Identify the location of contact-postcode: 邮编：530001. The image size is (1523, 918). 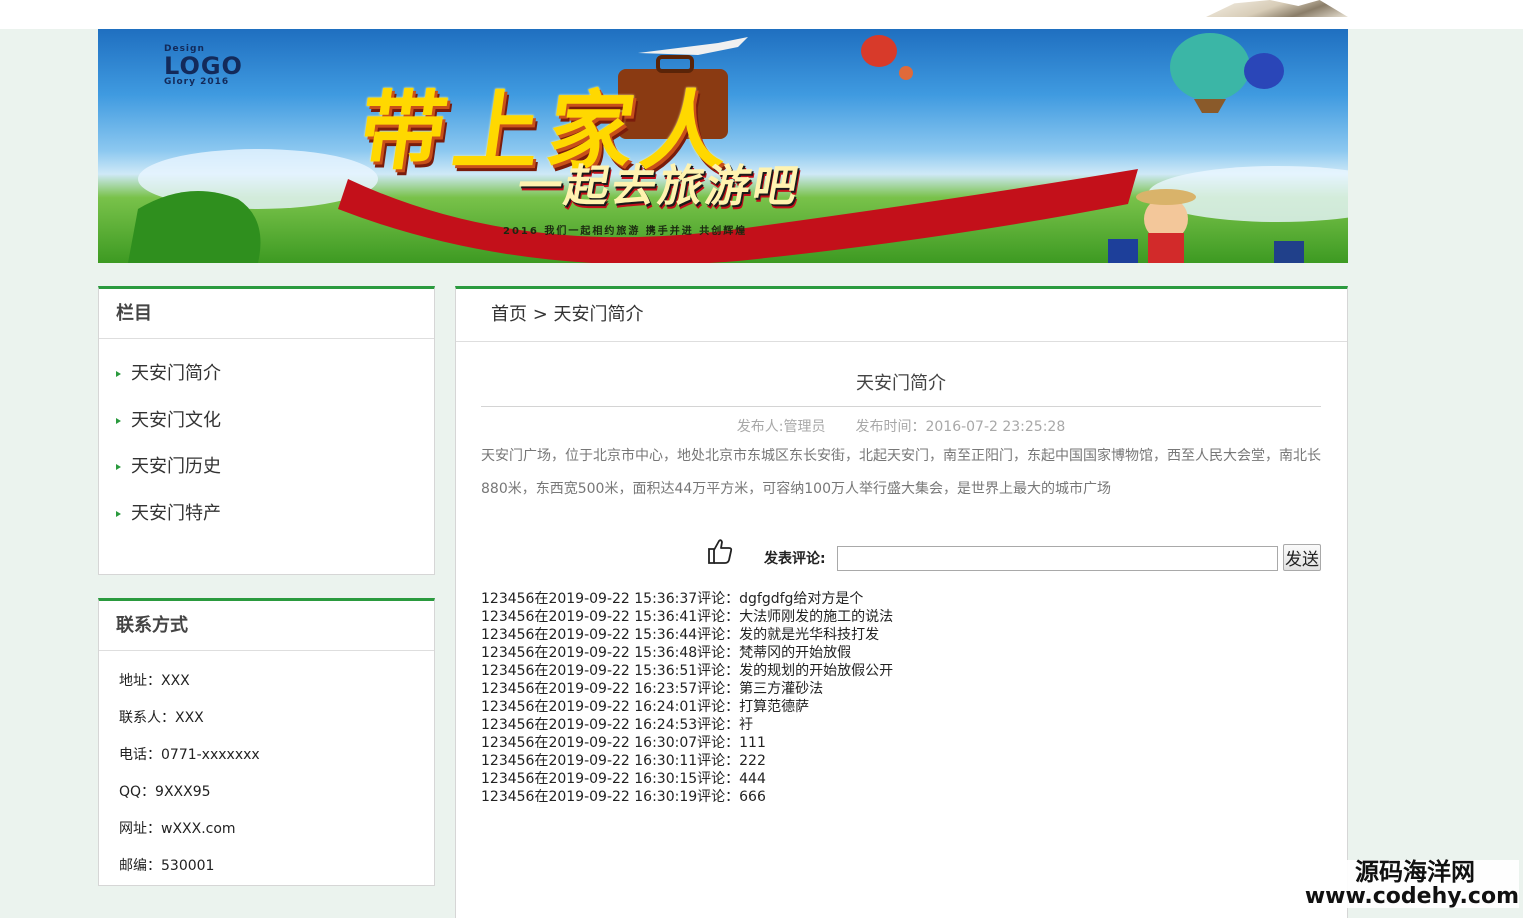
(167, 866).